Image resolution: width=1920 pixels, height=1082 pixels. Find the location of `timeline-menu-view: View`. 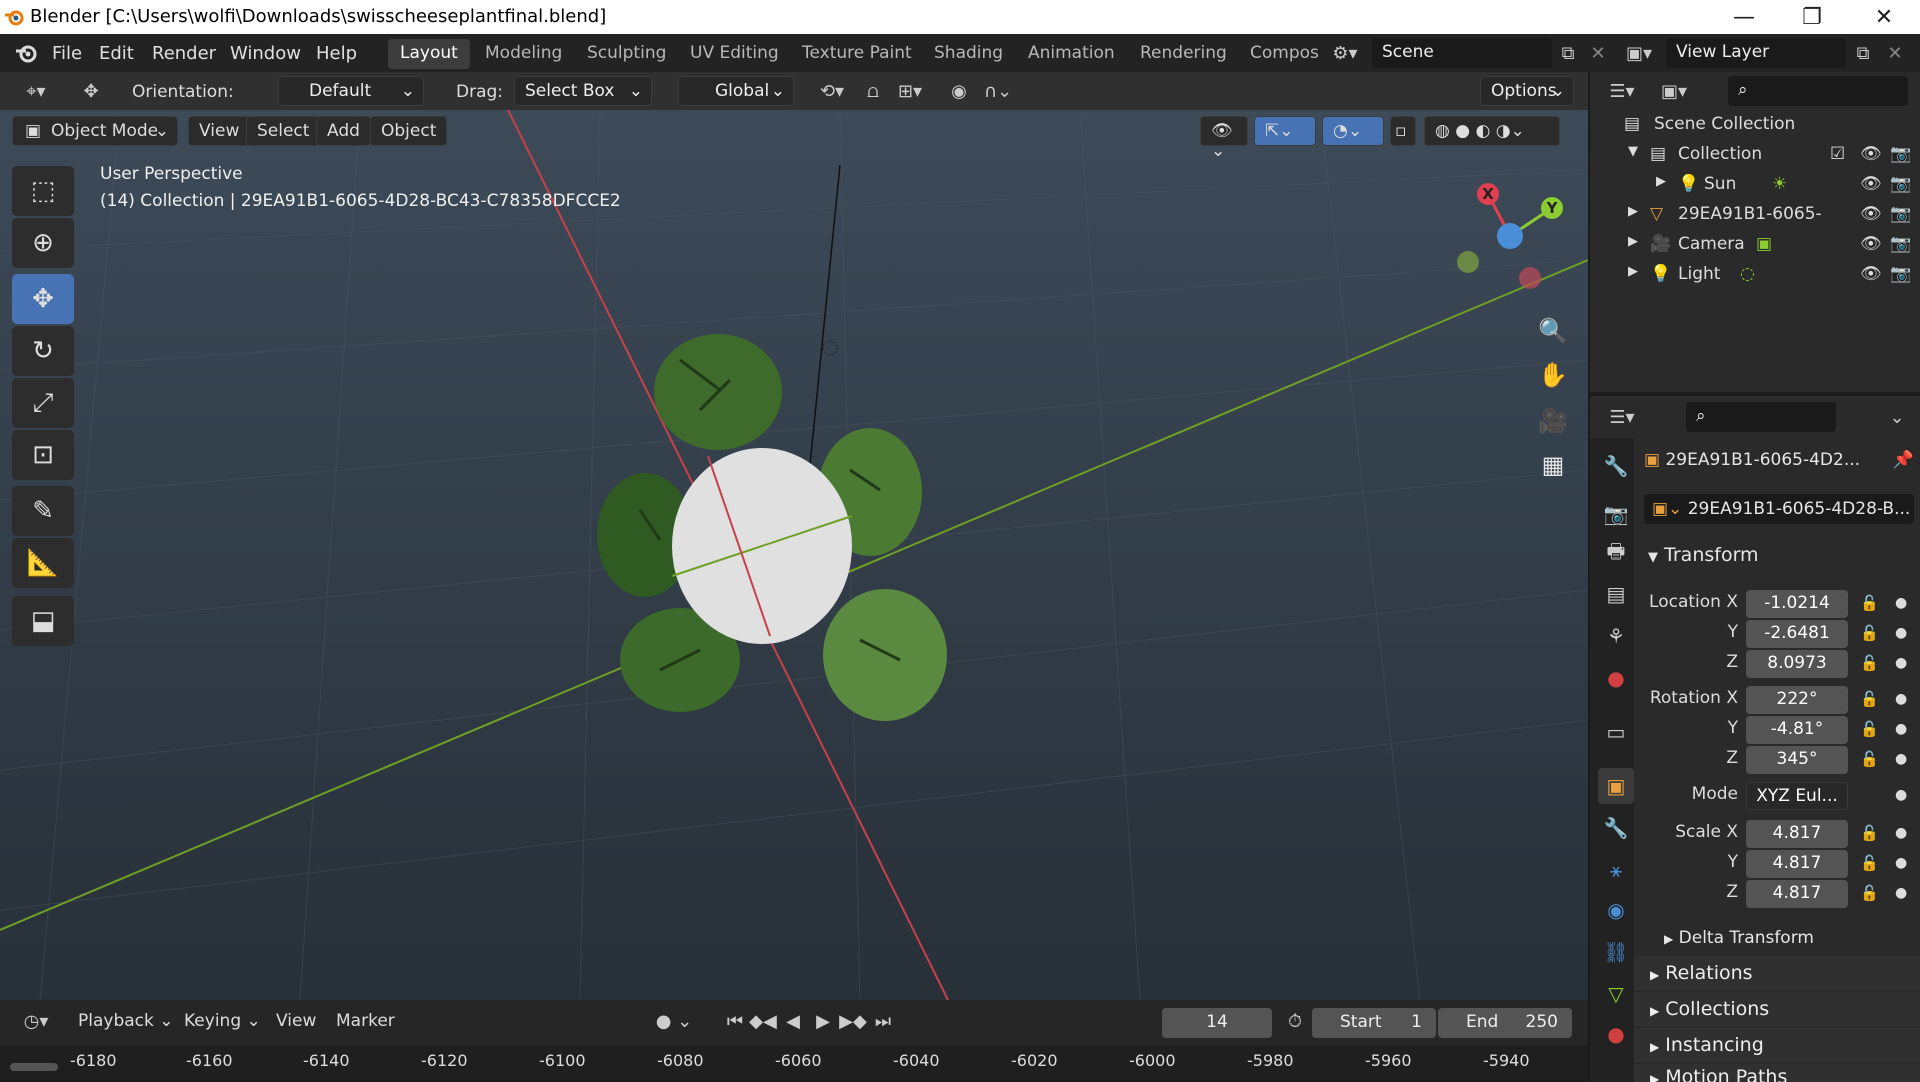

timeline-menu-view: View is located at coordinates (296, 1021).